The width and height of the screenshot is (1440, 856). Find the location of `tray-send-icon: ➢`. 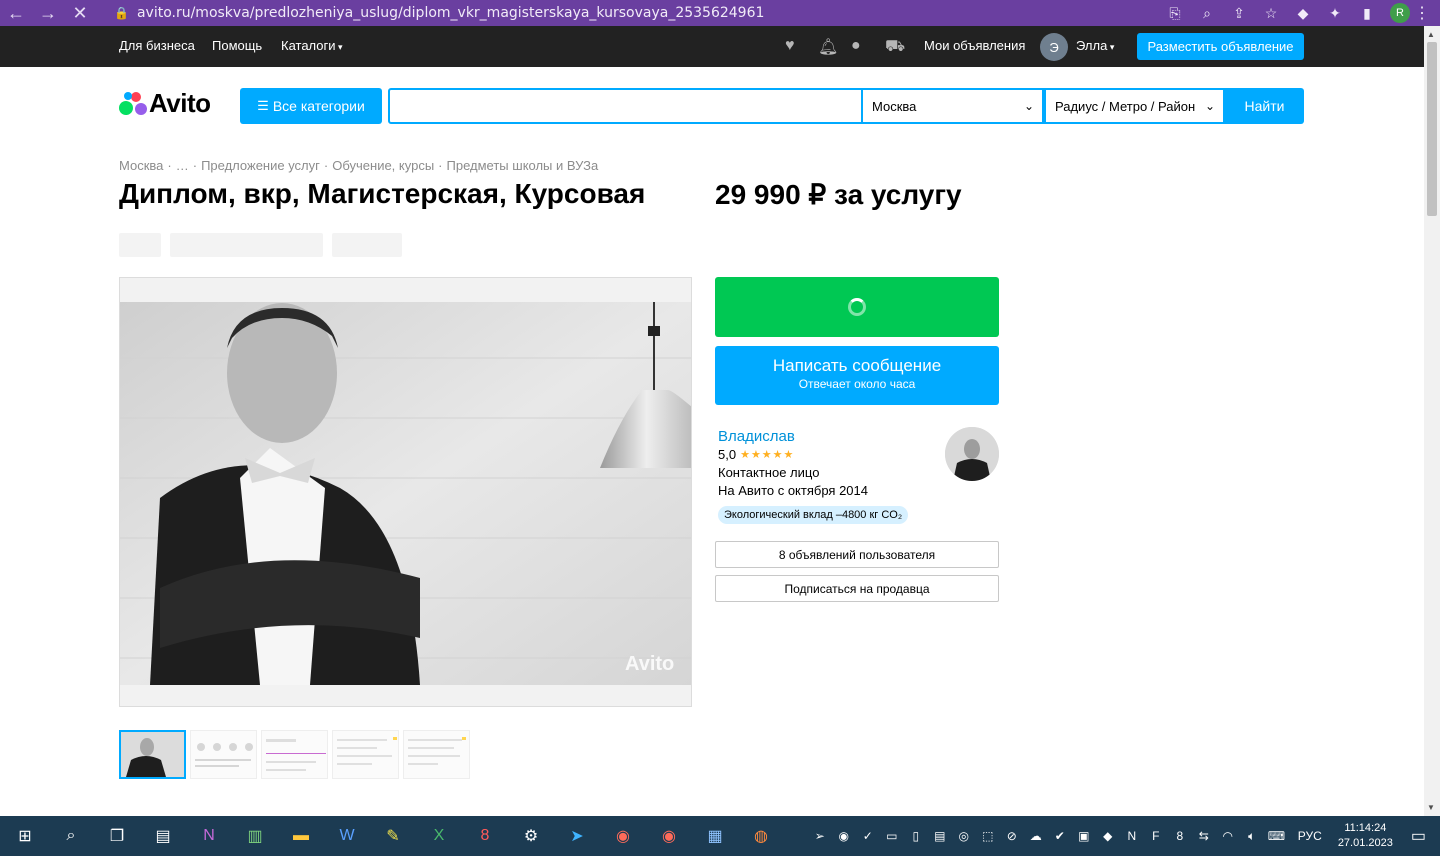

tray-send-icon: ➢ is located at coordinates (820, 836).